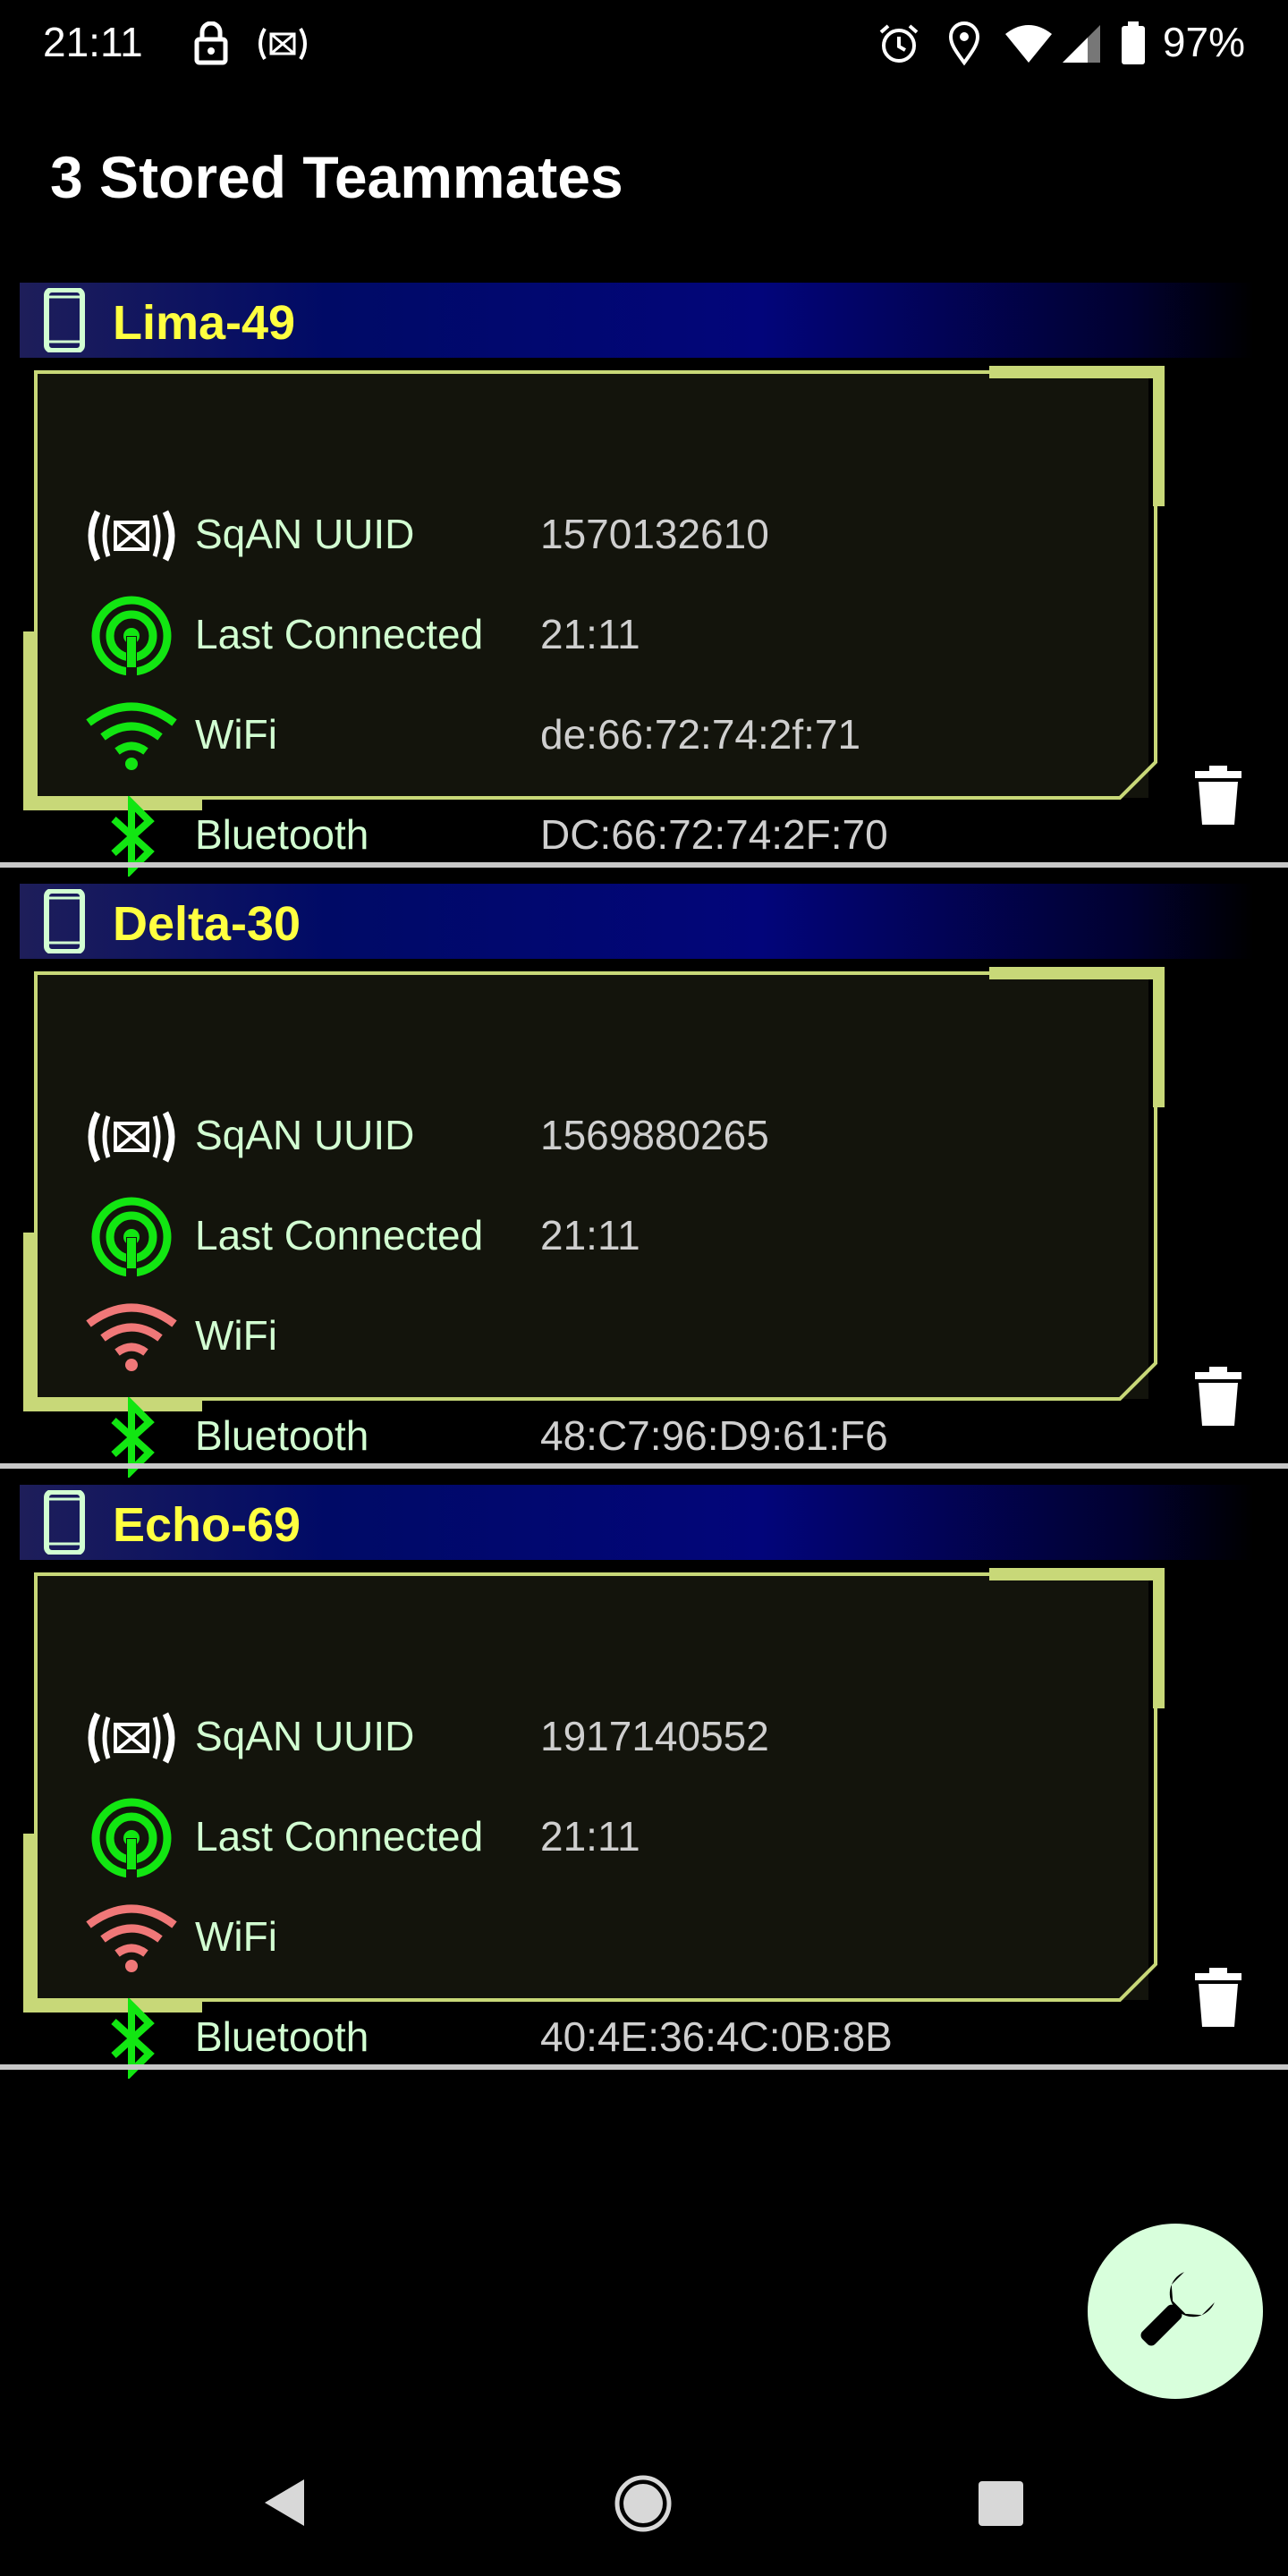 This screenshot has height=2576, width=1288. I want to click on alarm-icon, so click(899, 43).